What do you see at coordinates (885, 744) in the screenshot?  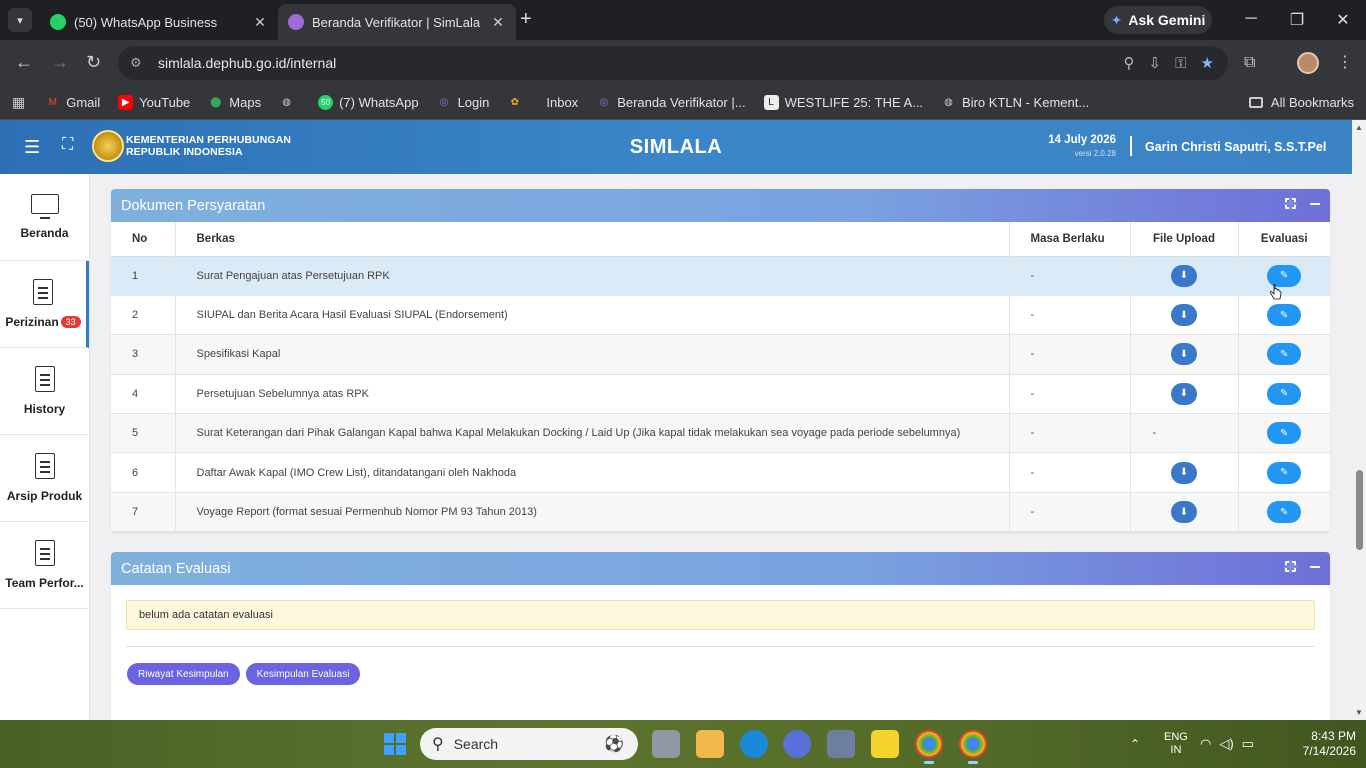 I see `sticky-notes-icon` at bounding box center [885, 744].